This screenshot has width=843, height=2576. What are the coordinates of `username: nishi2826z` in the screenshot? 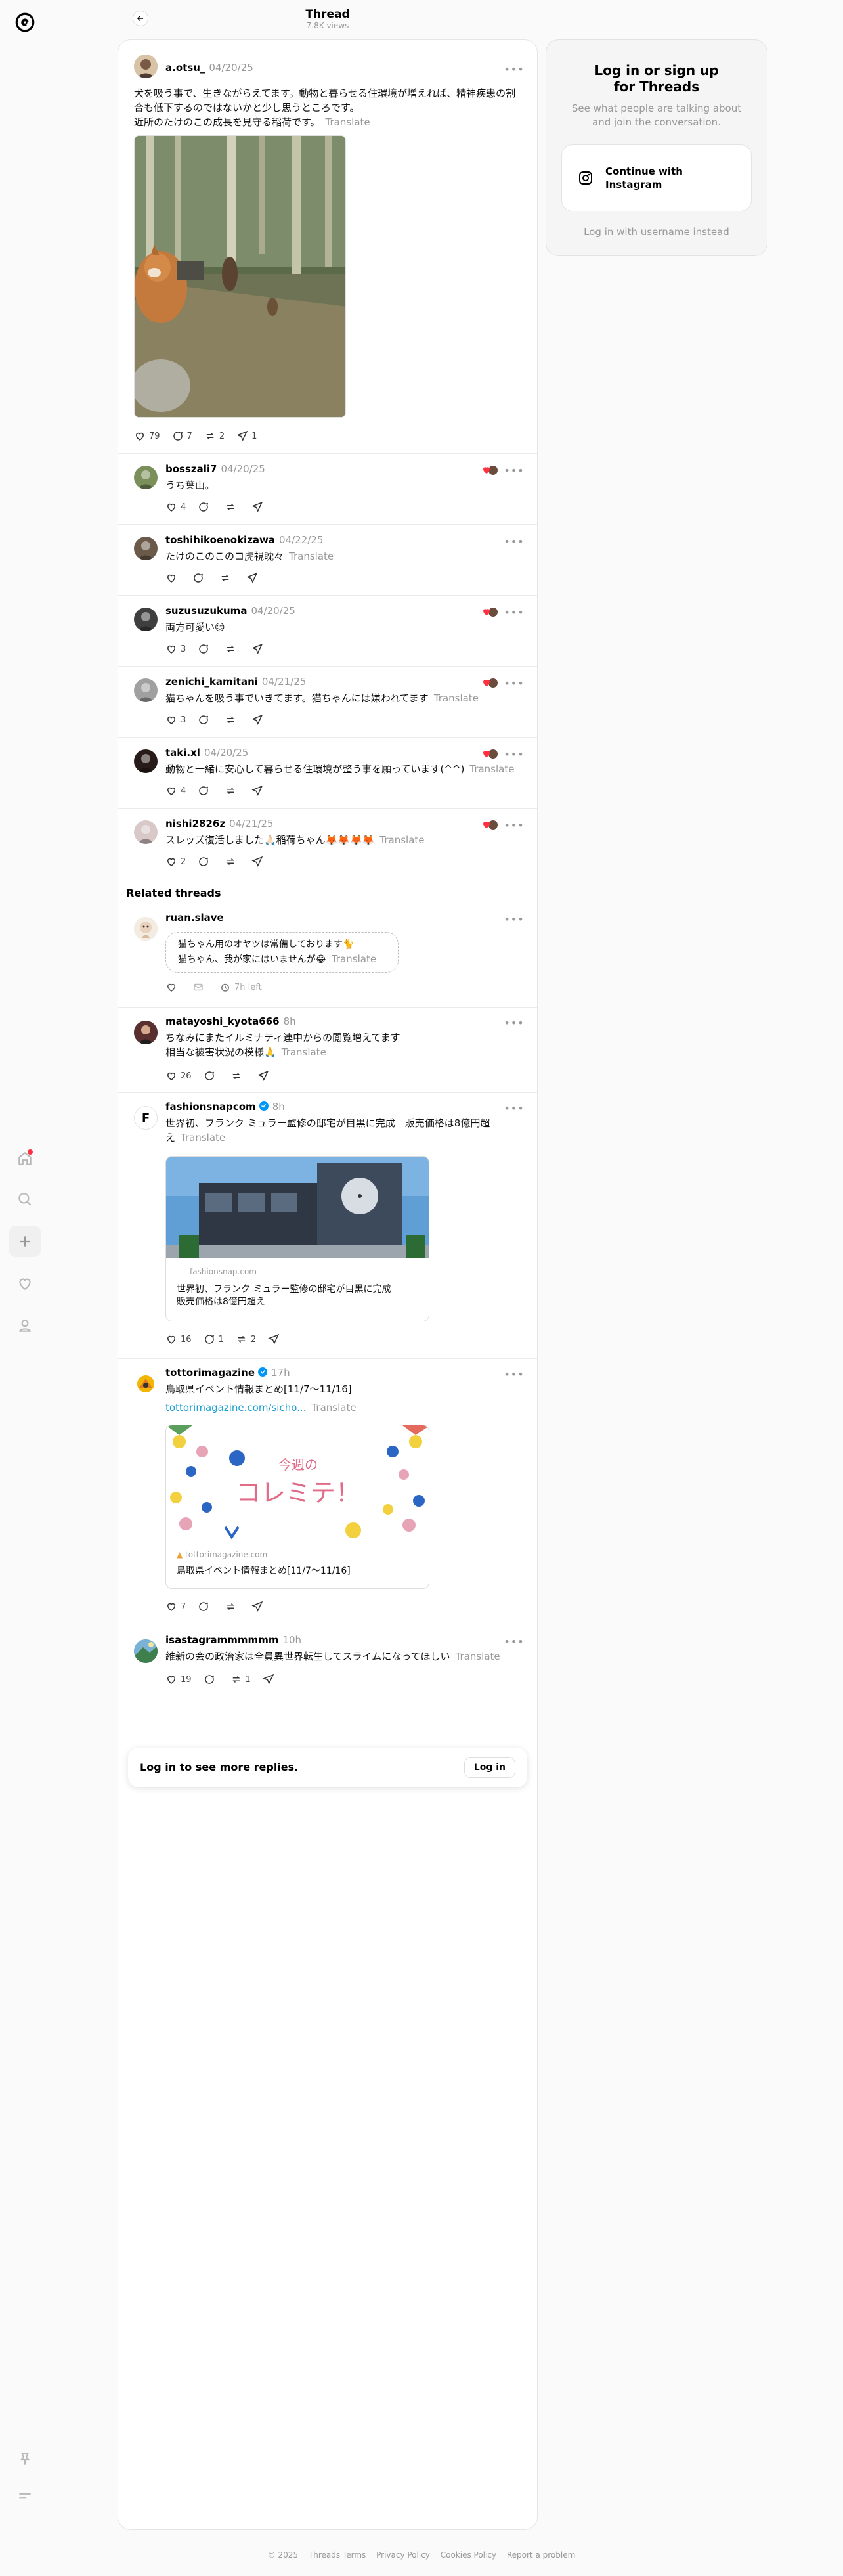 It's located at (195, 824).